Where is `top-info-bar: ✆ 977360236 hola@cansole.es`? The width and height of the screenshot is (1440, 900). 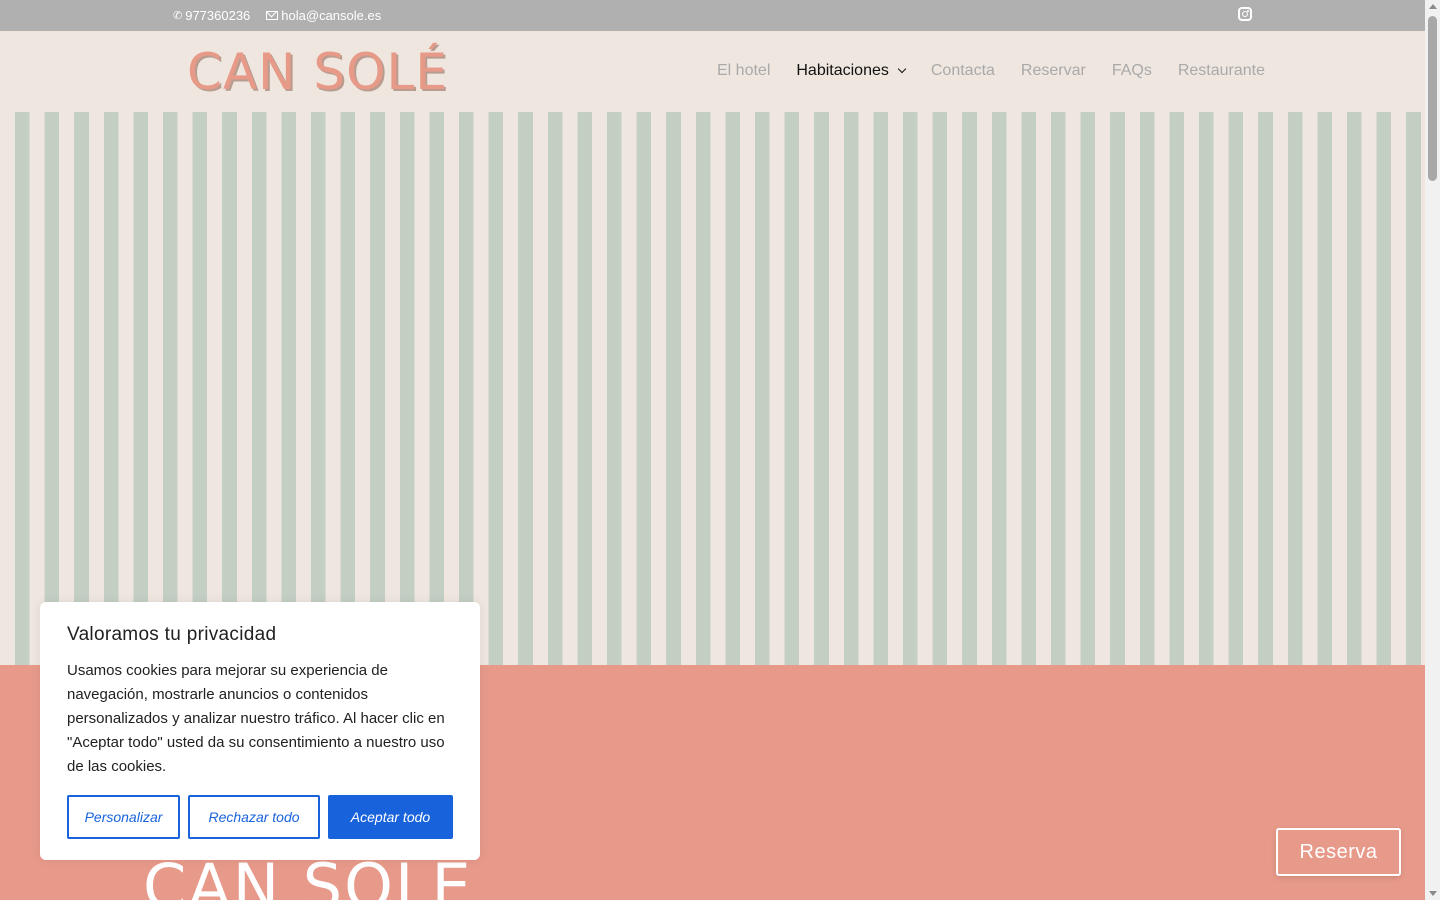 top-info-bar: ✆ 977360236 hola@cansole.es is located at coordinates (712, 15).